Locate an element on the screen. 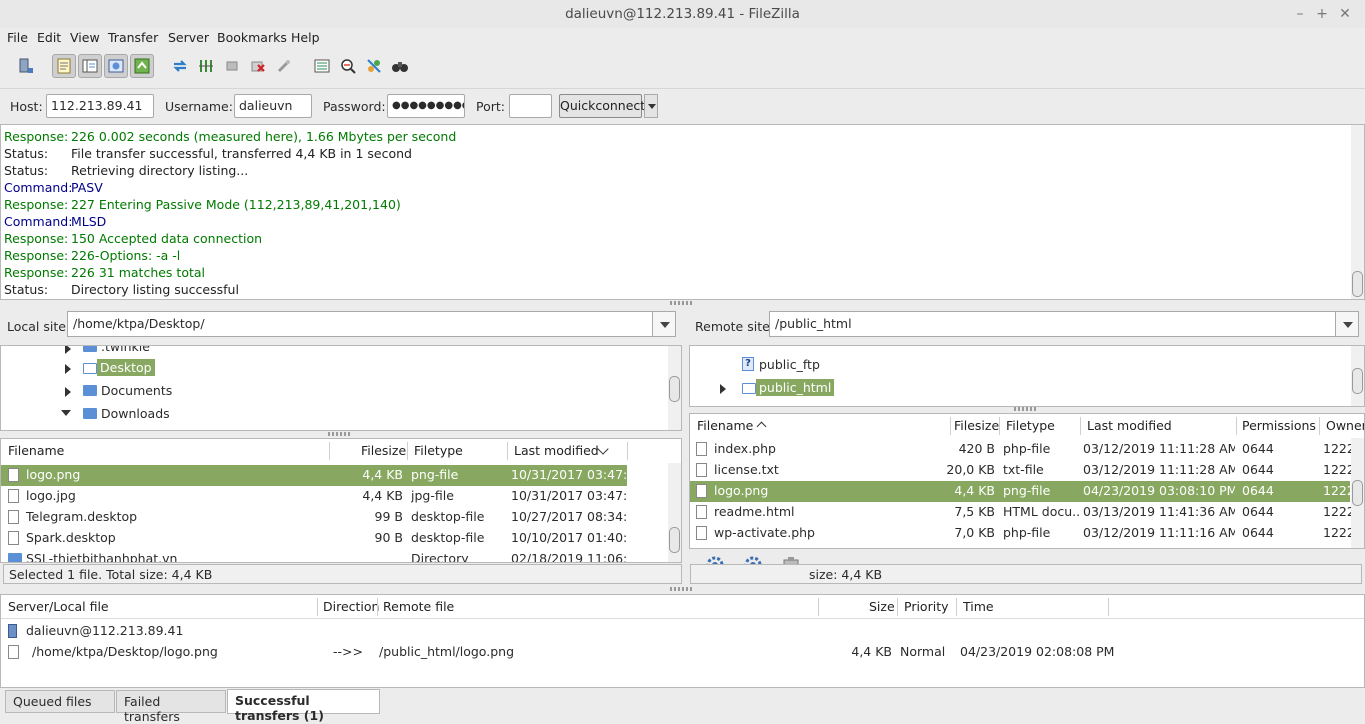 The image size is (1365, 724). menu-server: Server is located at coordinates (188, 37).